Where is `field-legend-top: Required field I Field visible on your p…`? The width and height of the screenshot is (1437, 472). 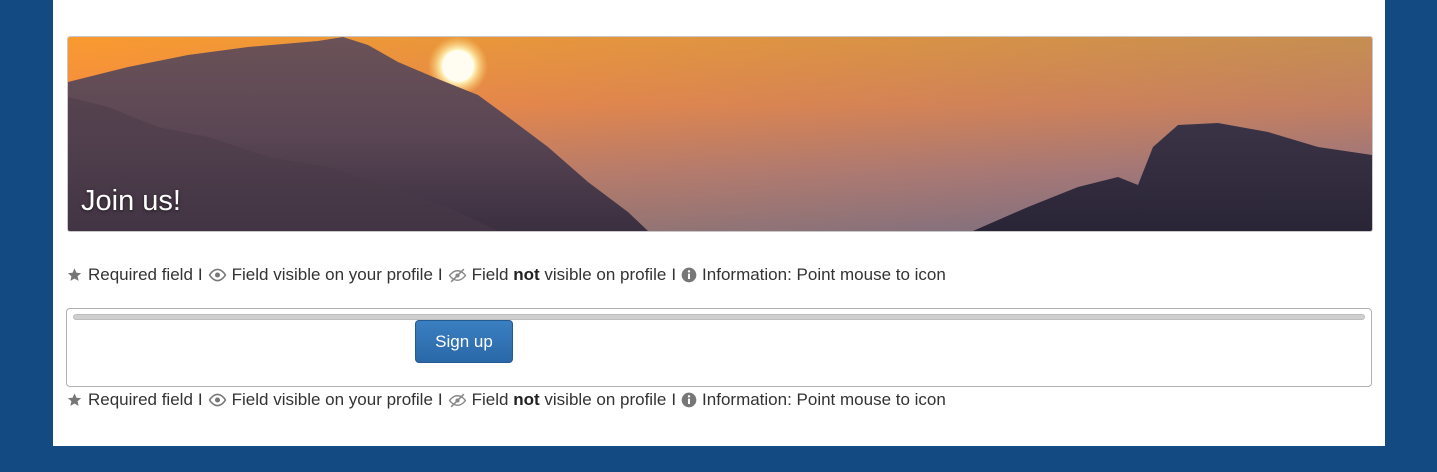 field-legend-top: Required field I Field visible on your p… is located at coordinates (506, 275).